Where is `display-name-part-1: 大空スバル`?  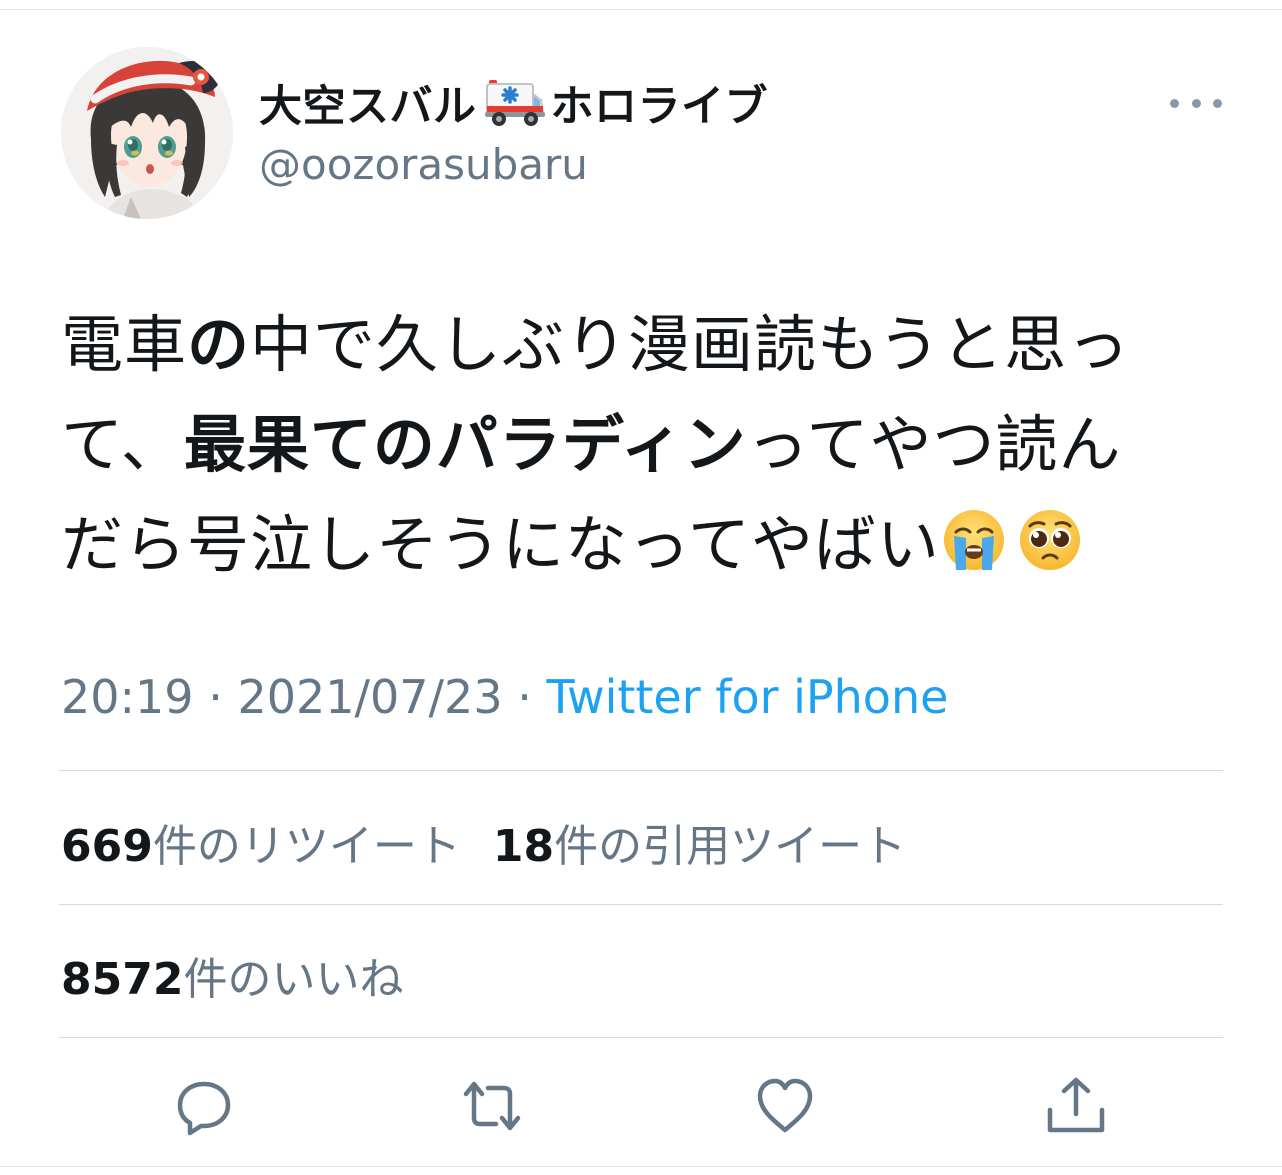
display-name-part-1: 大空スバル is located at coordinates (368, 107).